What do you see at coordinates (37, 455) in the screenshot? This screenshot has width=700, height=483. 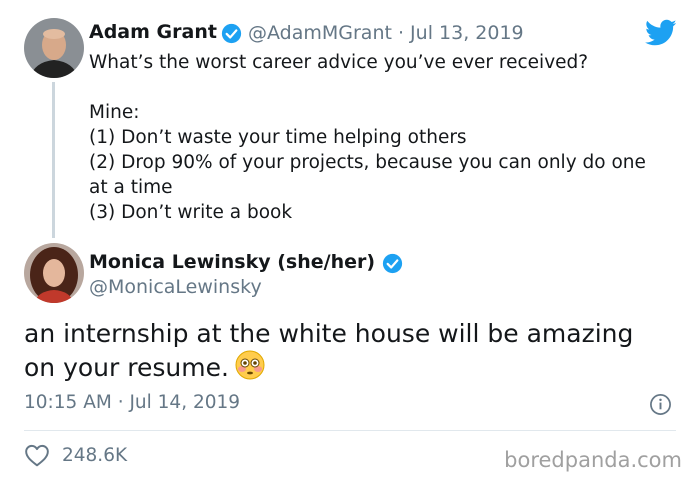 I see `heart-icon` at bounding box center [37, 455].